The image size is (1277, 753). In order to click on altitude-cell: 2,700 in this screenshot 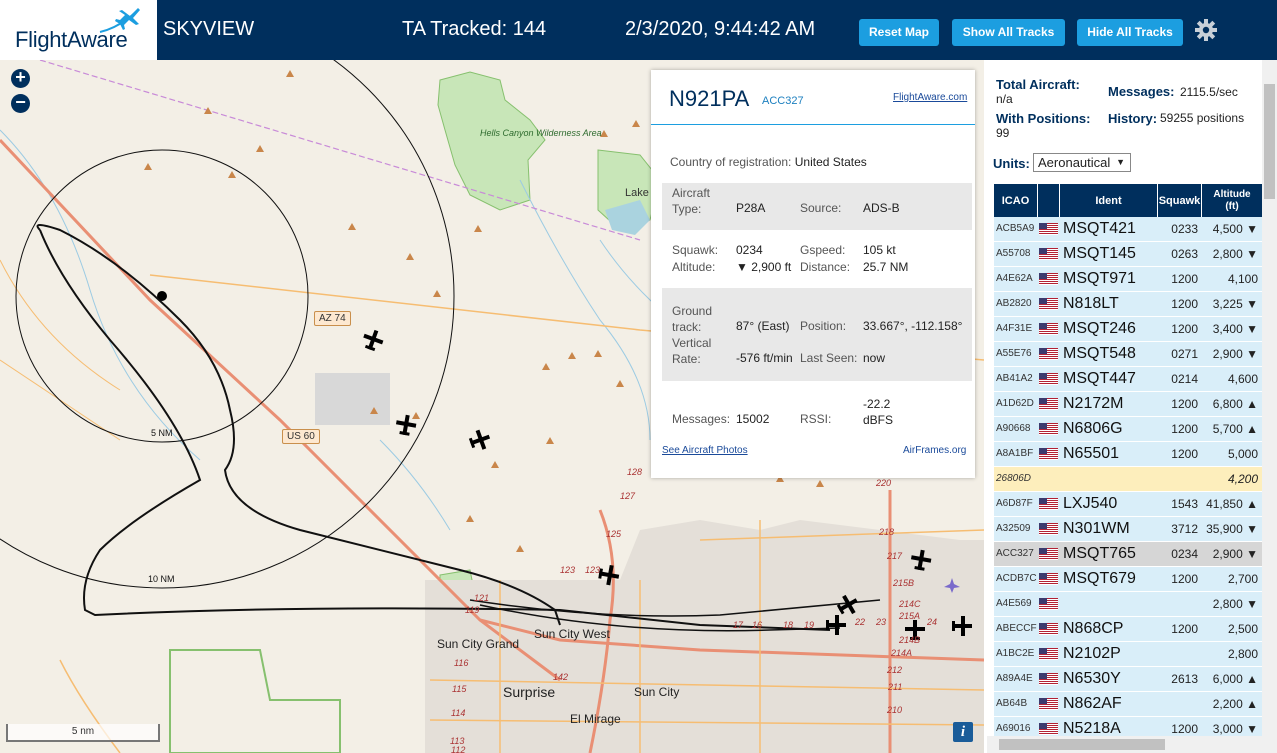, I will do `click(1242, 579)`.